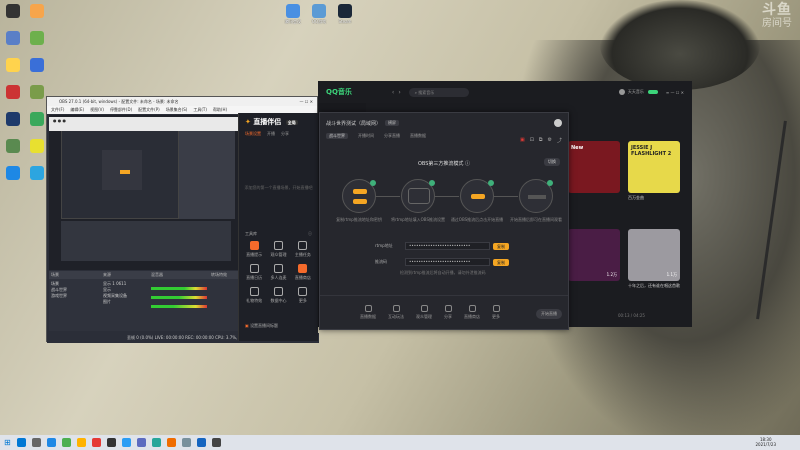  I want to click on nav-back-icon: ‹, so click(393, 92).